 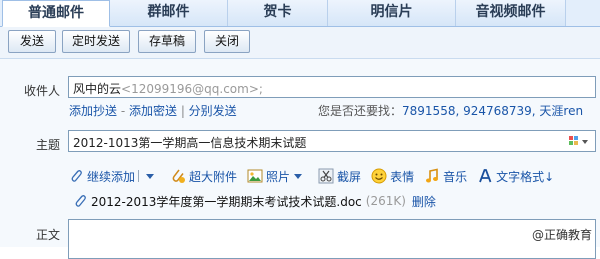 What do you see at coordinates (316, 176) in the screenshot?
I see `attachment-toolbar: 继续添加 超大附件 照片 截屏 表情 音乐 文字格式↓` at bounding box center [316, 176].